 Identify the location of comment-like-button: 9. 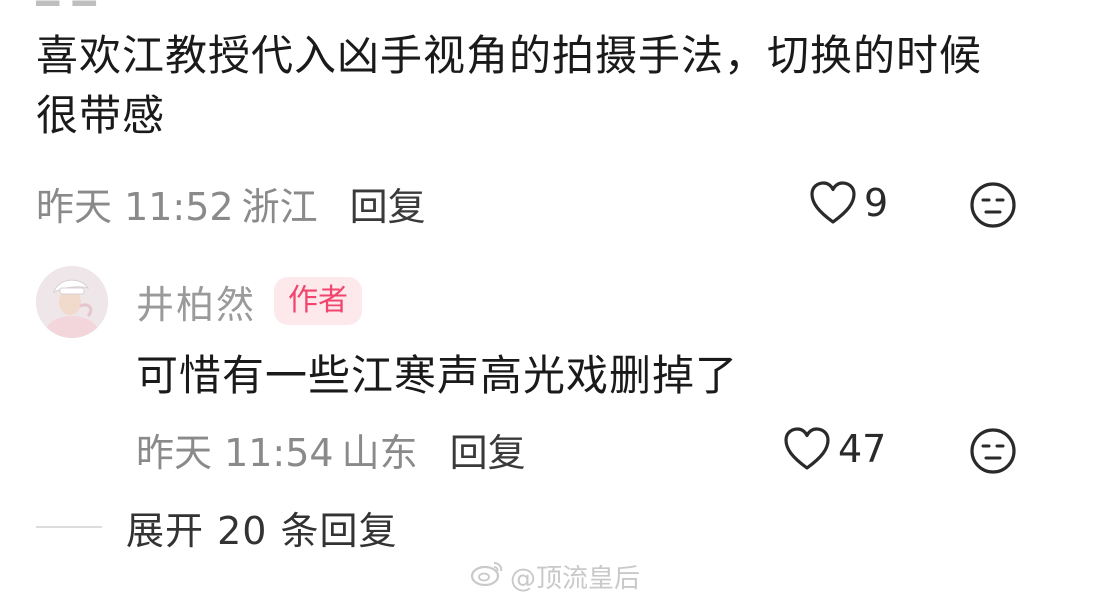
(848, 203).